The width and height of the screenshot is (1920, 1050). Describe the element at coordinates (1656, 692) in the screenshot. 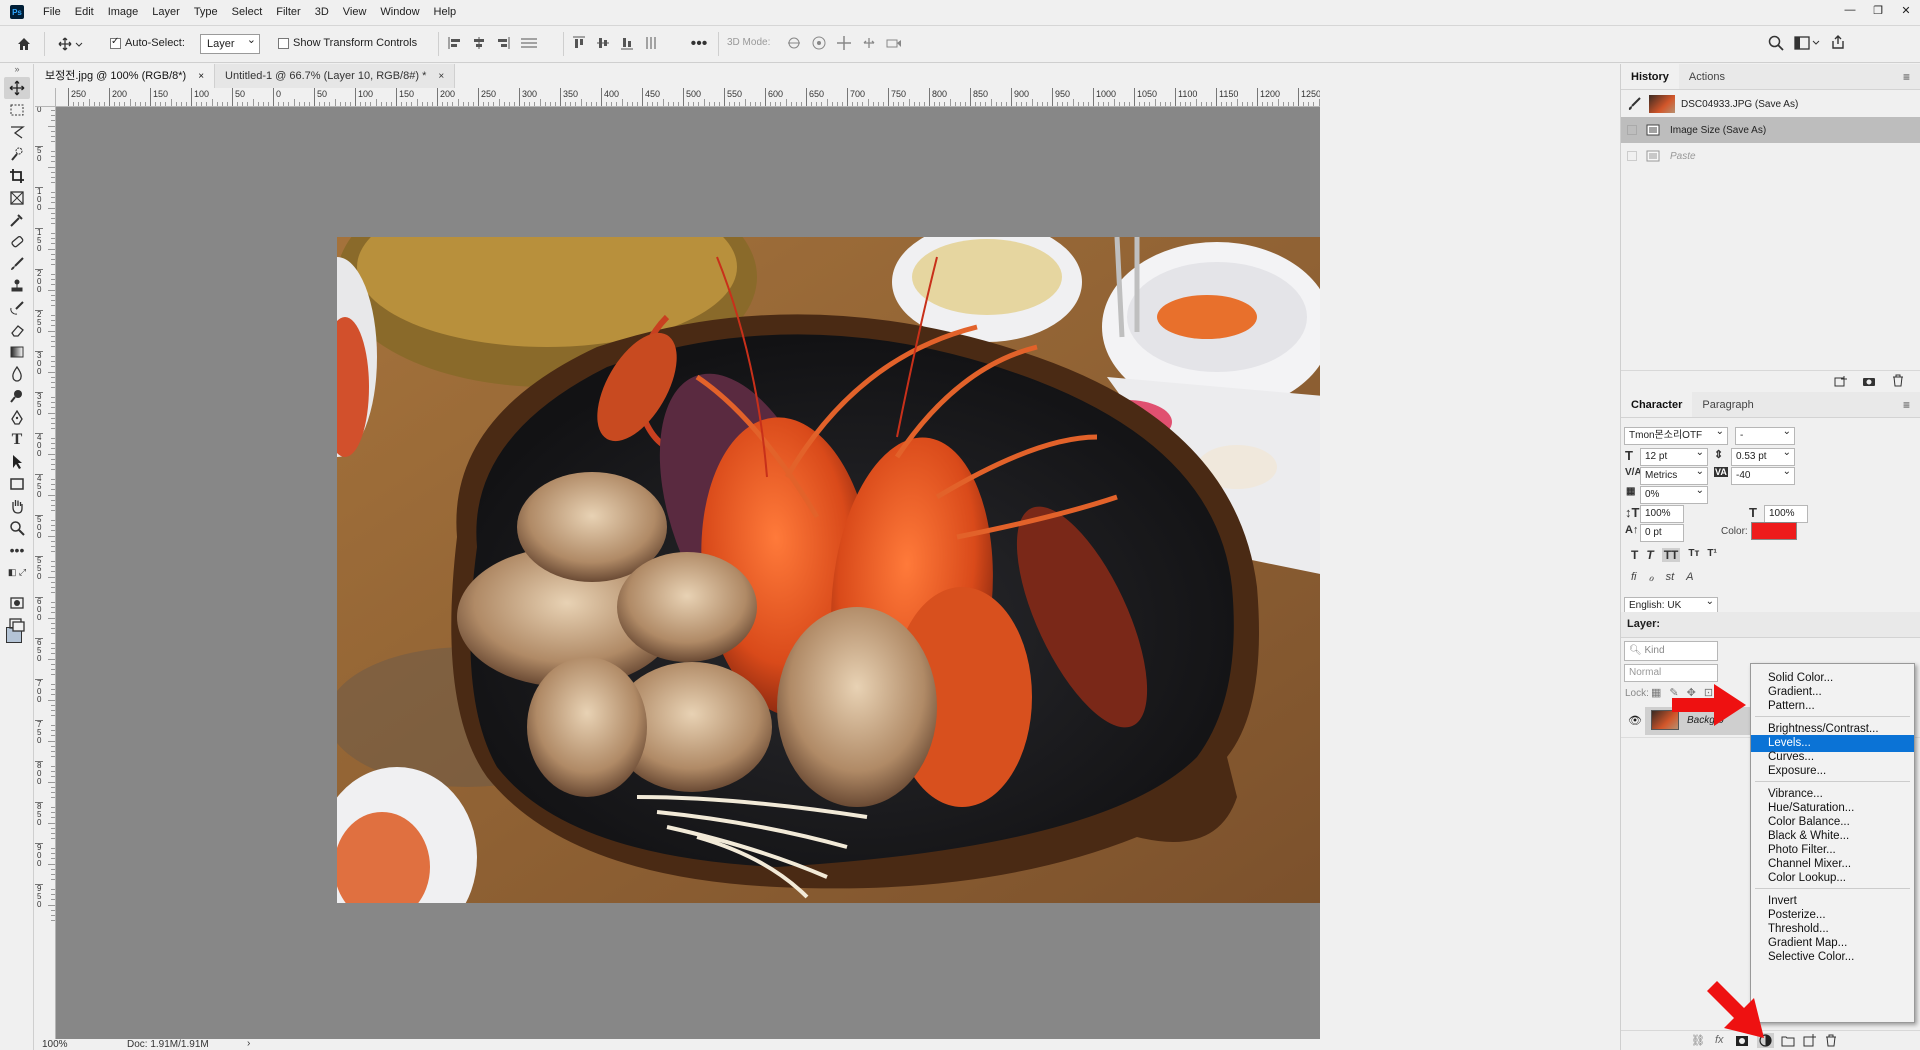

I see `lock-transparent-icon: ▦` at that location.